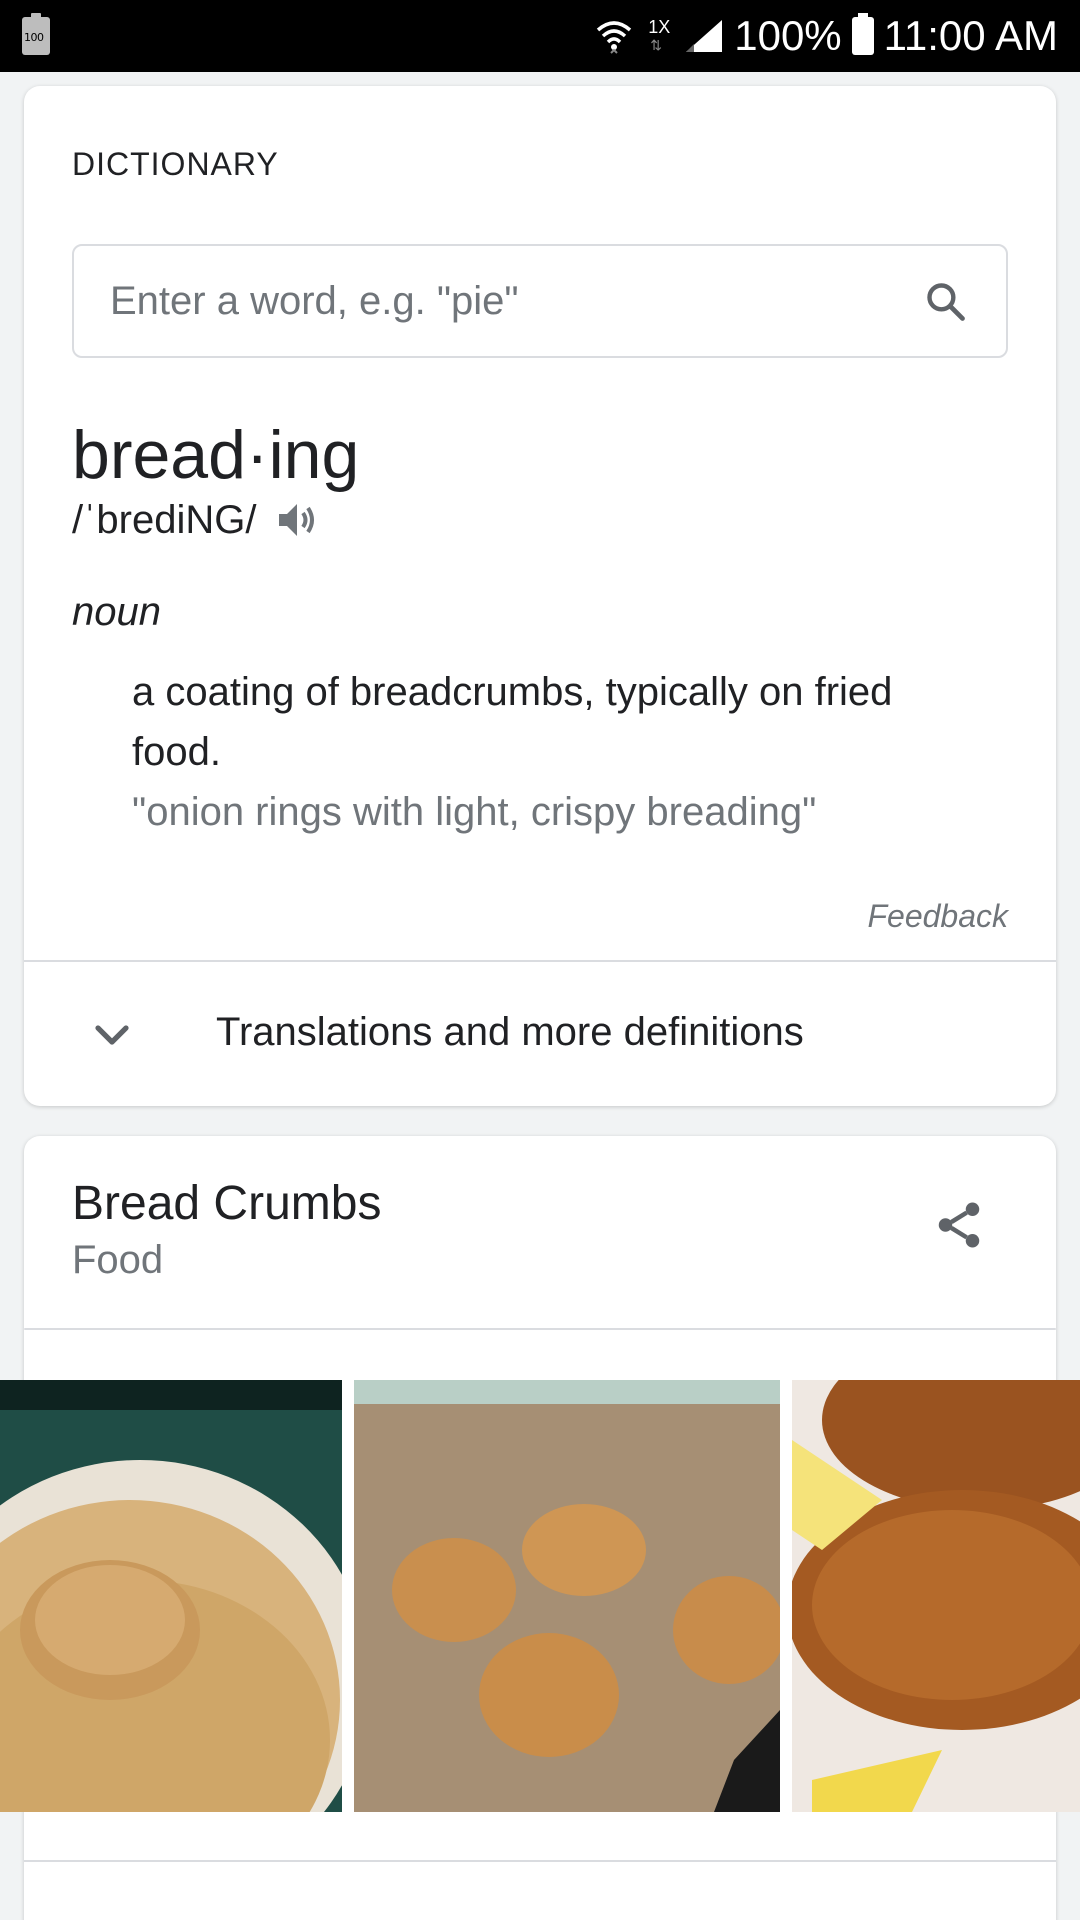  Describe the element at coordinates (959, 1225) in the screenshot. I see `share-icon` at that location.